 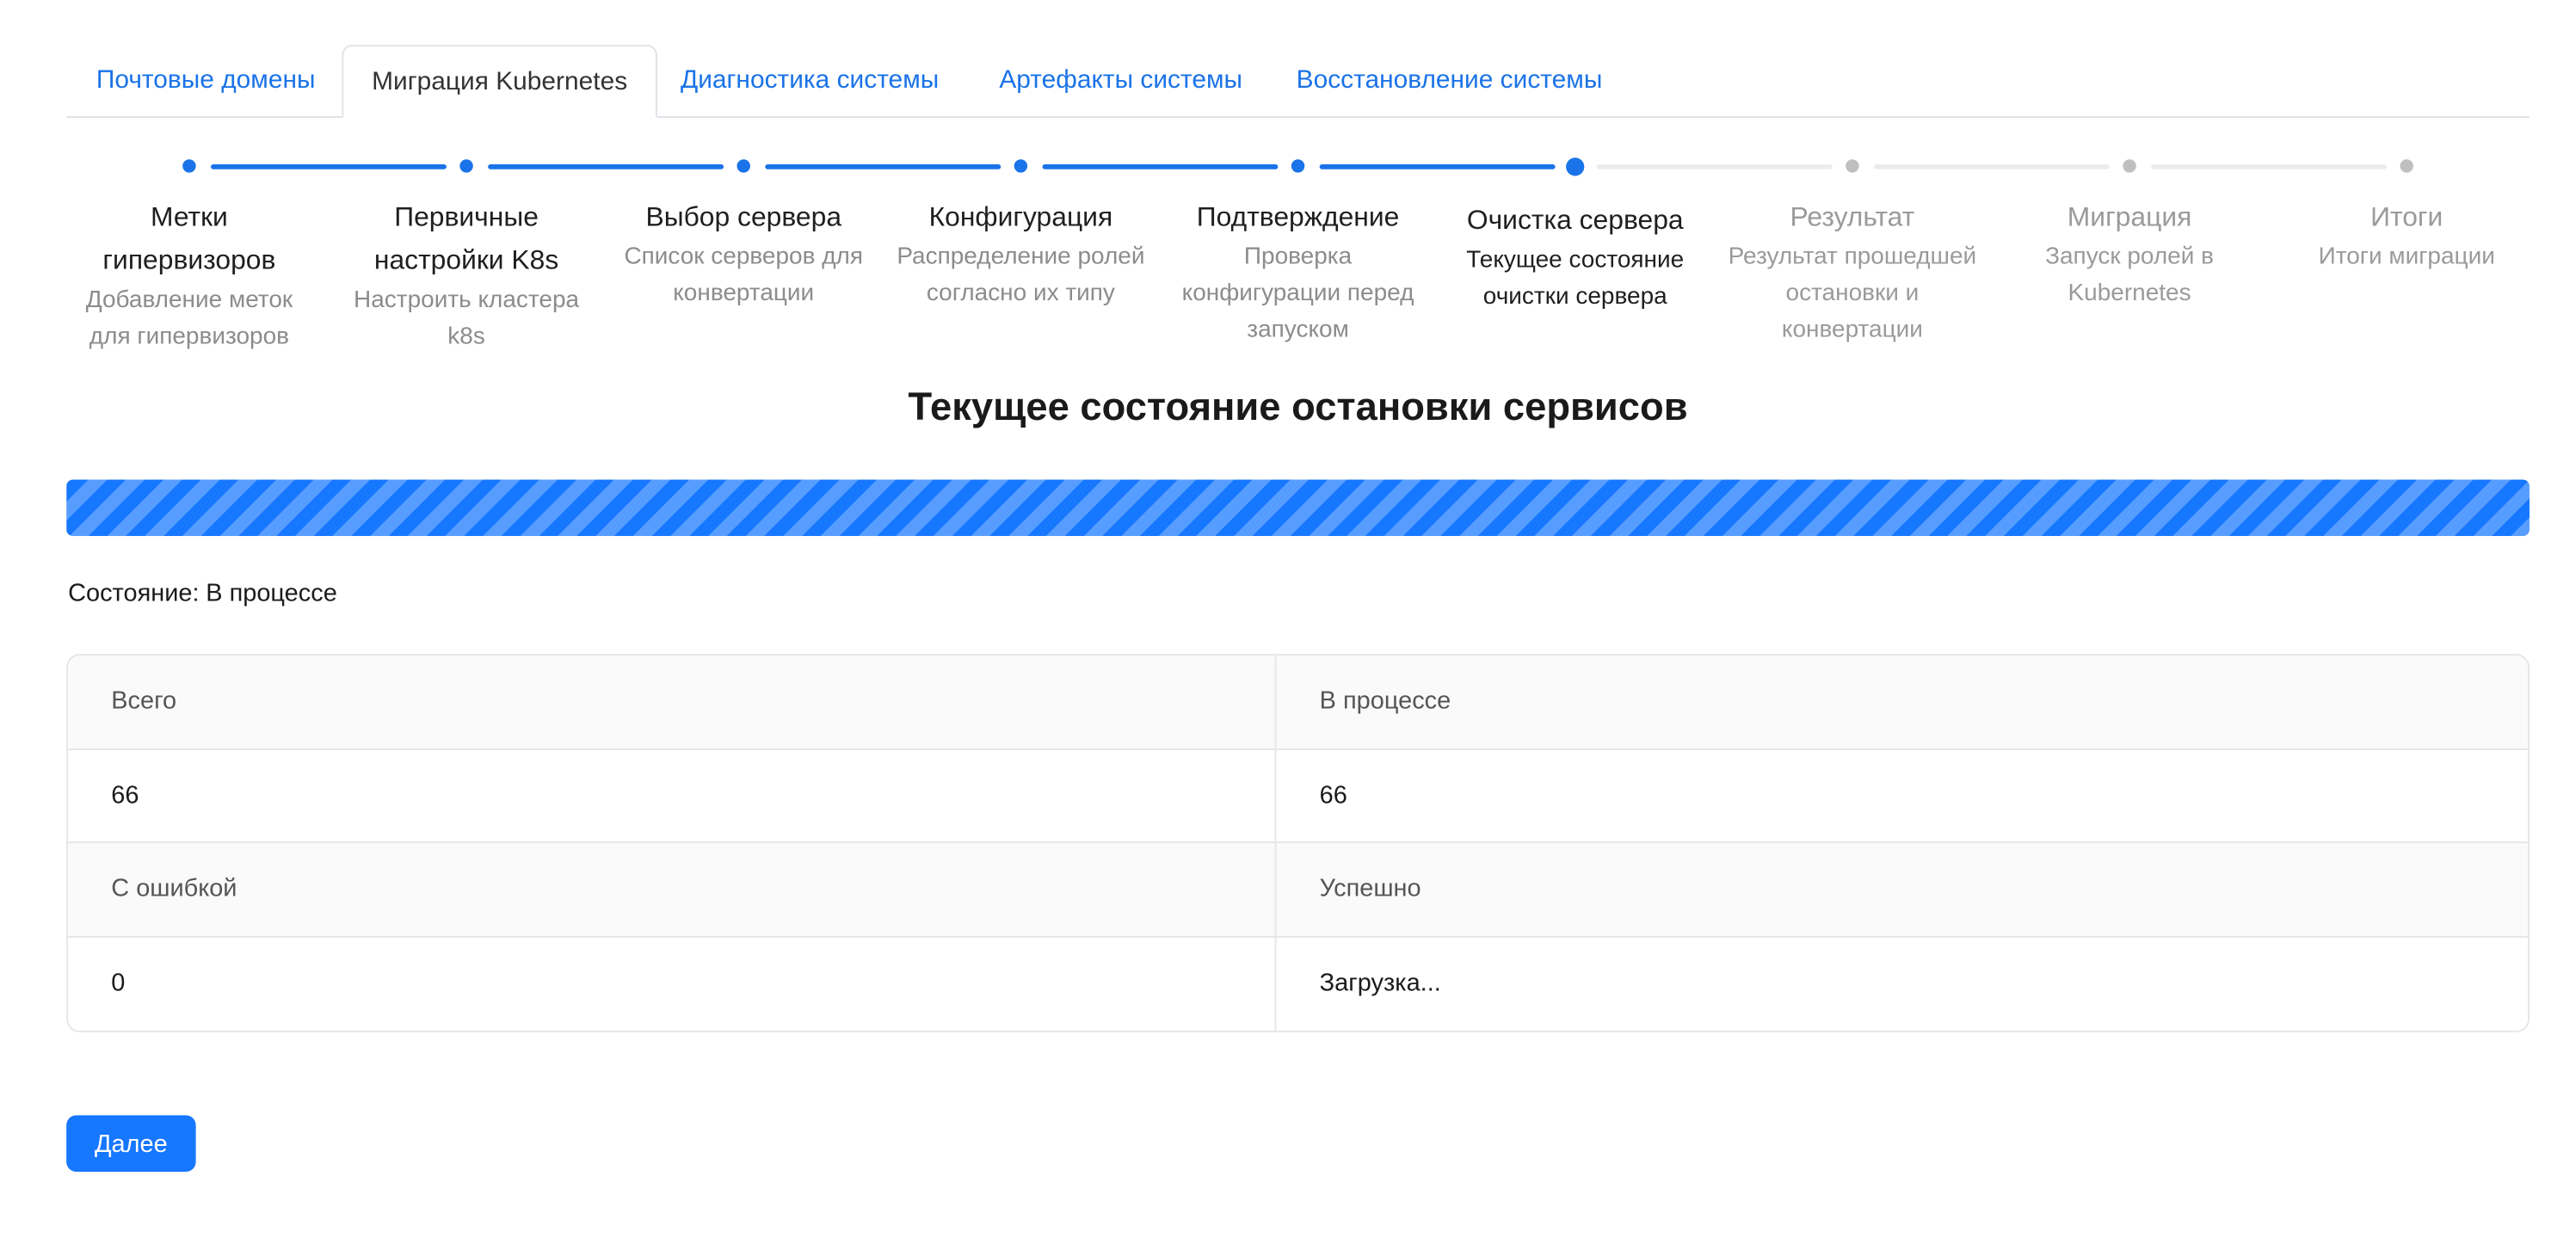 I want to click on tab-mail-domains: Почтовые домены, so click(x=206, y=82).